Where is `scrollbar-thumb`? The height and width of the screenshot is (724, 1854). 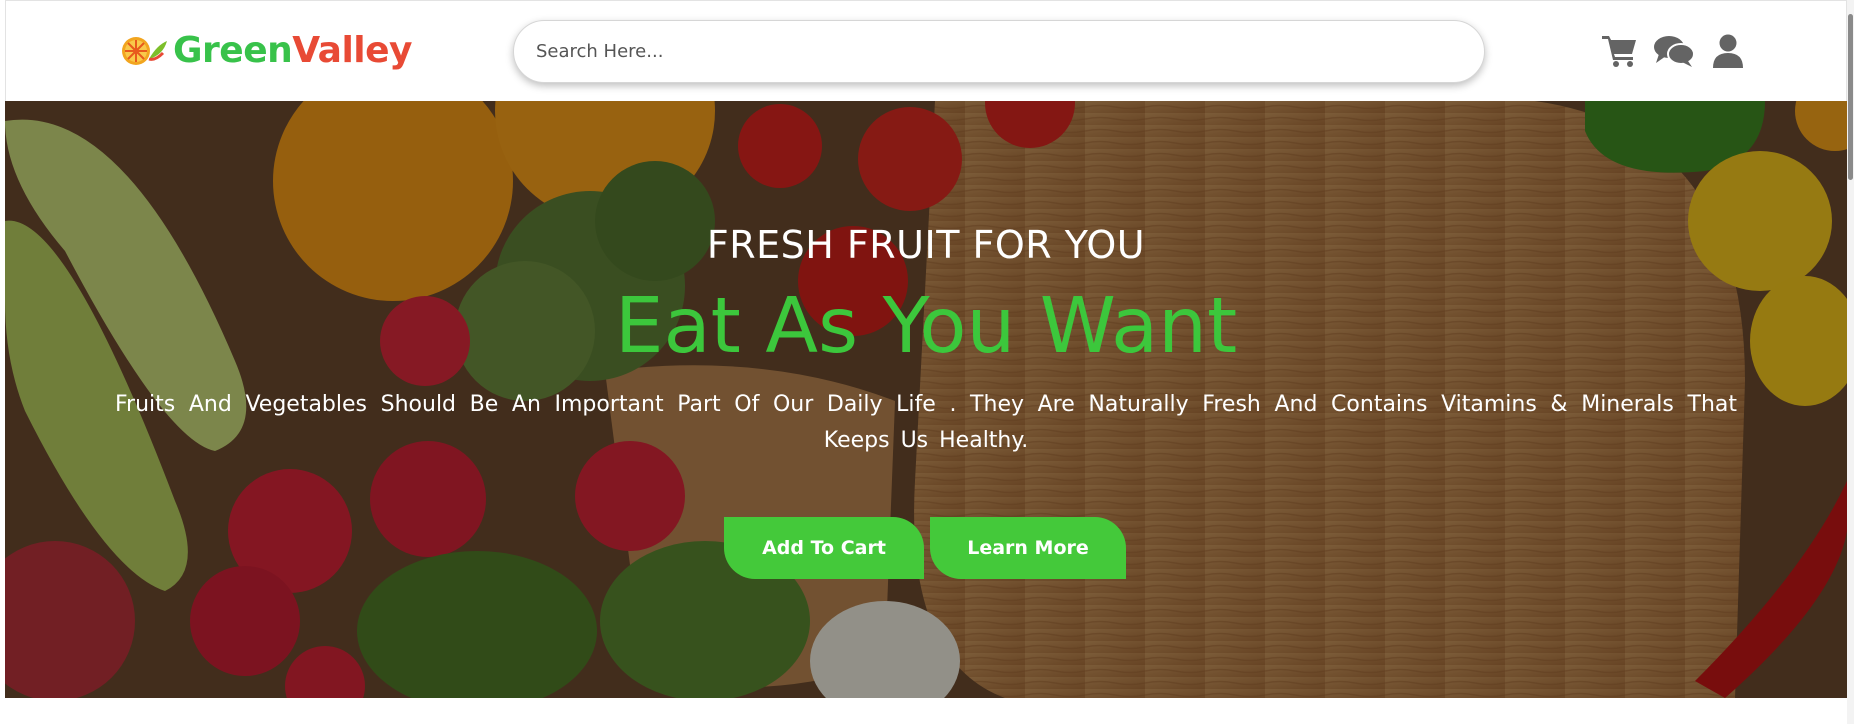 scrollbar-thumb is located at coordinates (1850, 97).